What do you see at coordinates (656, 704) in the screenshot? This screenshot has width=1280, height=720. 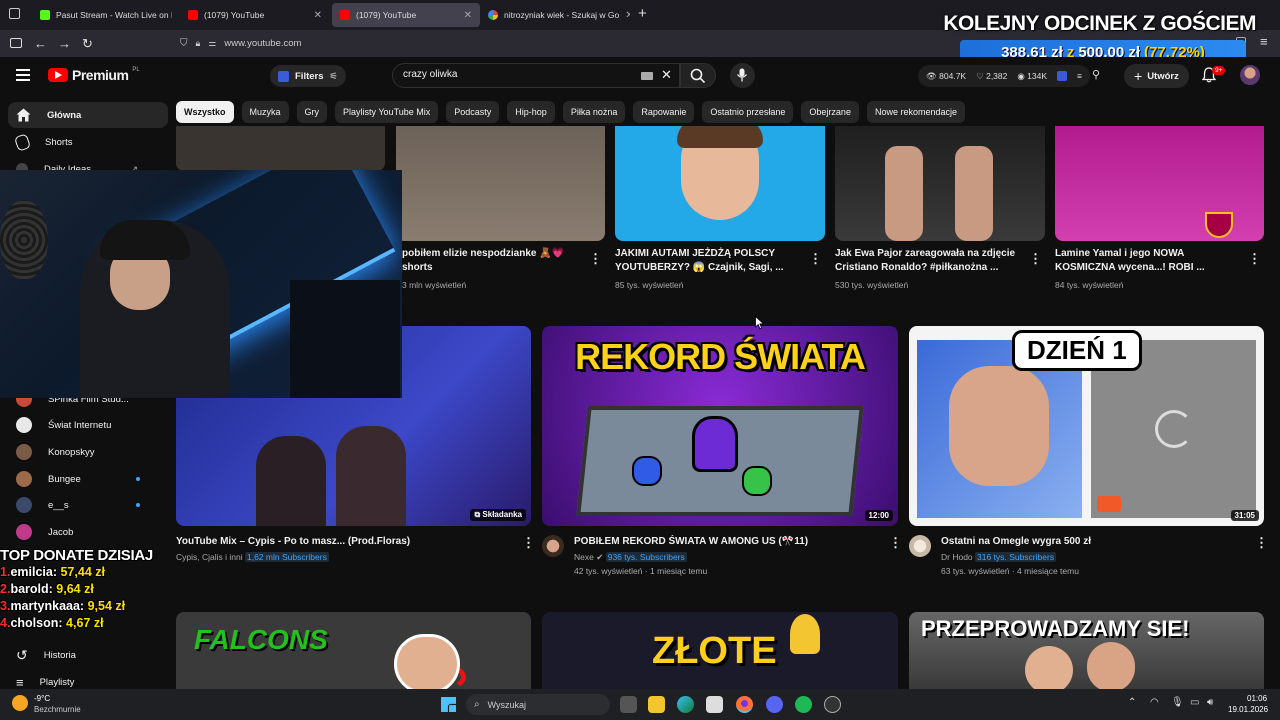 I see `file-explorer-icon` at bounding box center [656, 704].